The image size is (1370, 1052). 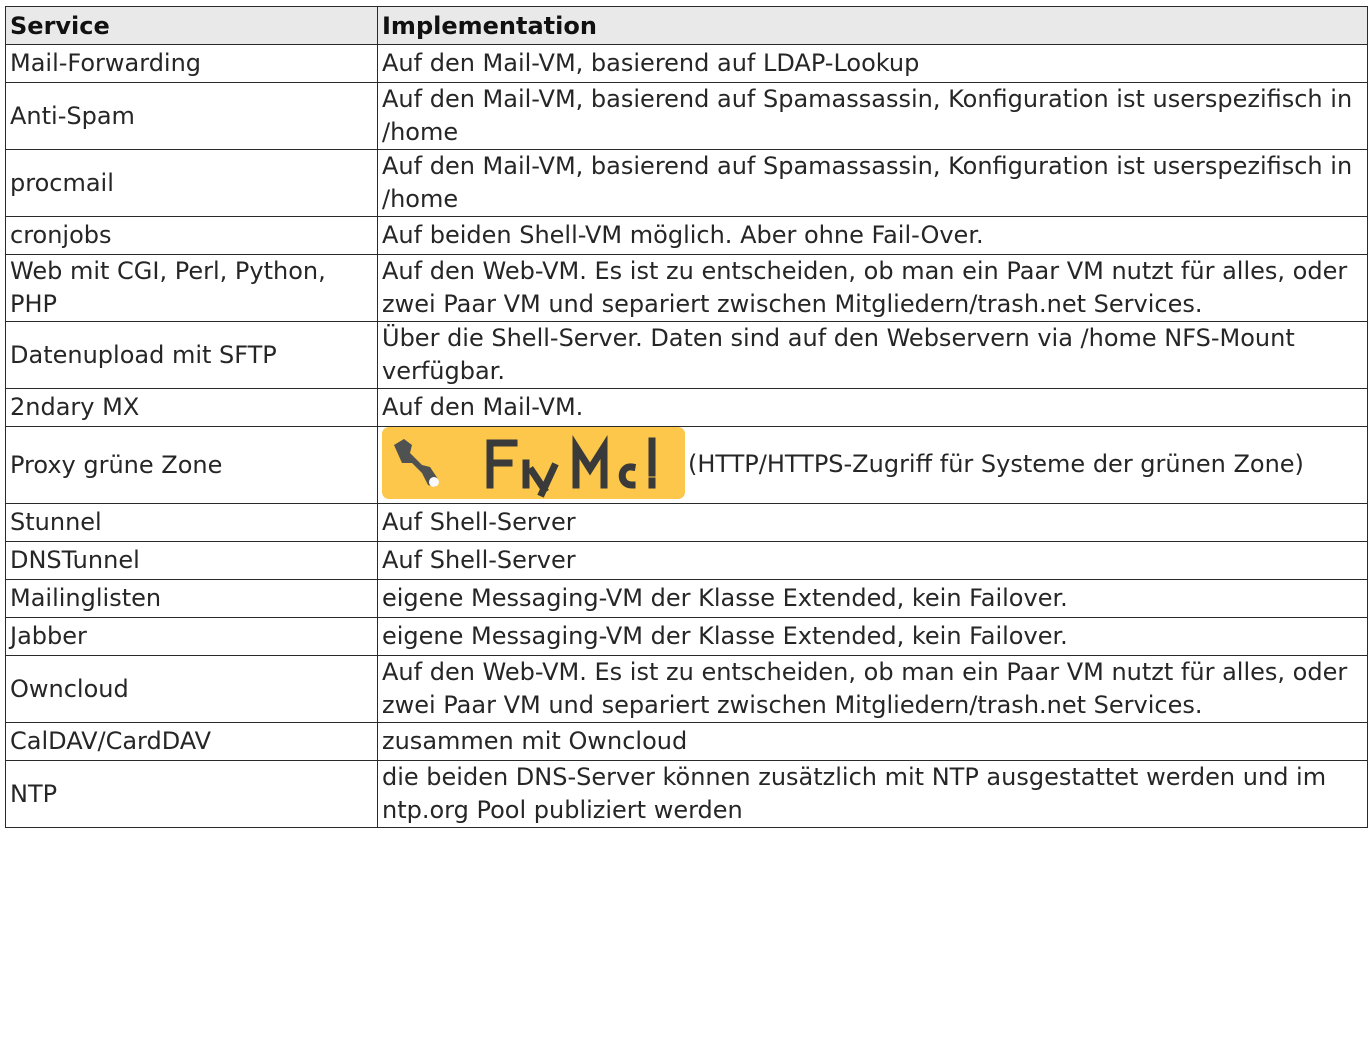 I want to click on service-cell: Mailinglisten, so click(x=191, y=598).